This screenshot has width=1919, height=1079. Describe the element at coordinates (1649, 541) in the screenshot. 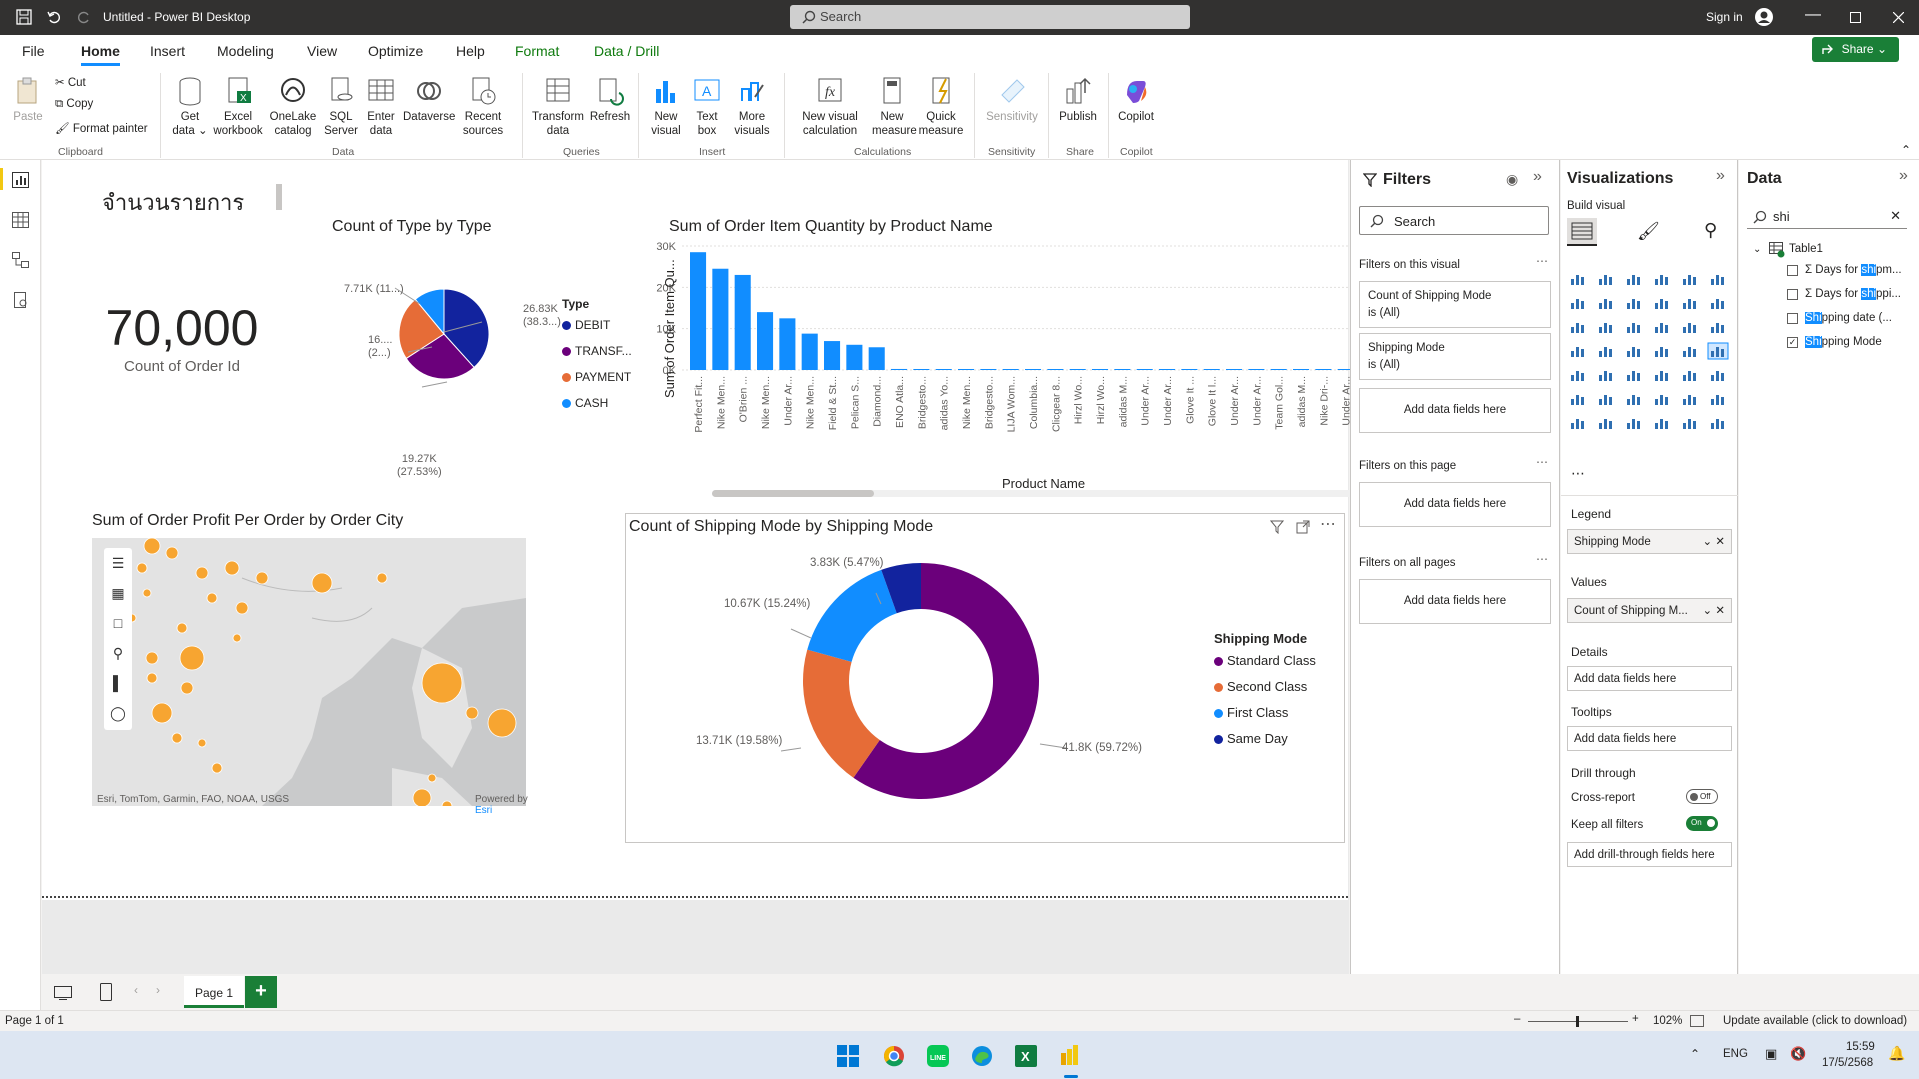

I see `legend-well: Shipping Mode ⌄ ✕` at that location.